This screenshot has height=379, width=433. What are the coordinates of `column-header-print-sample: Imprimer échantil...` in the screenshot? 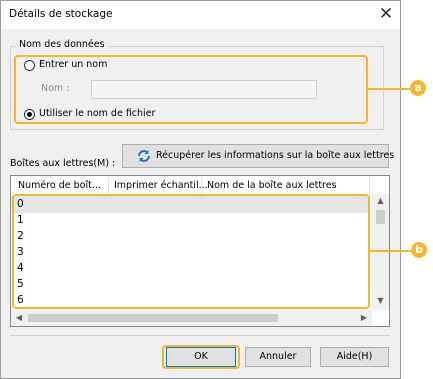 It's located at (161, 185).